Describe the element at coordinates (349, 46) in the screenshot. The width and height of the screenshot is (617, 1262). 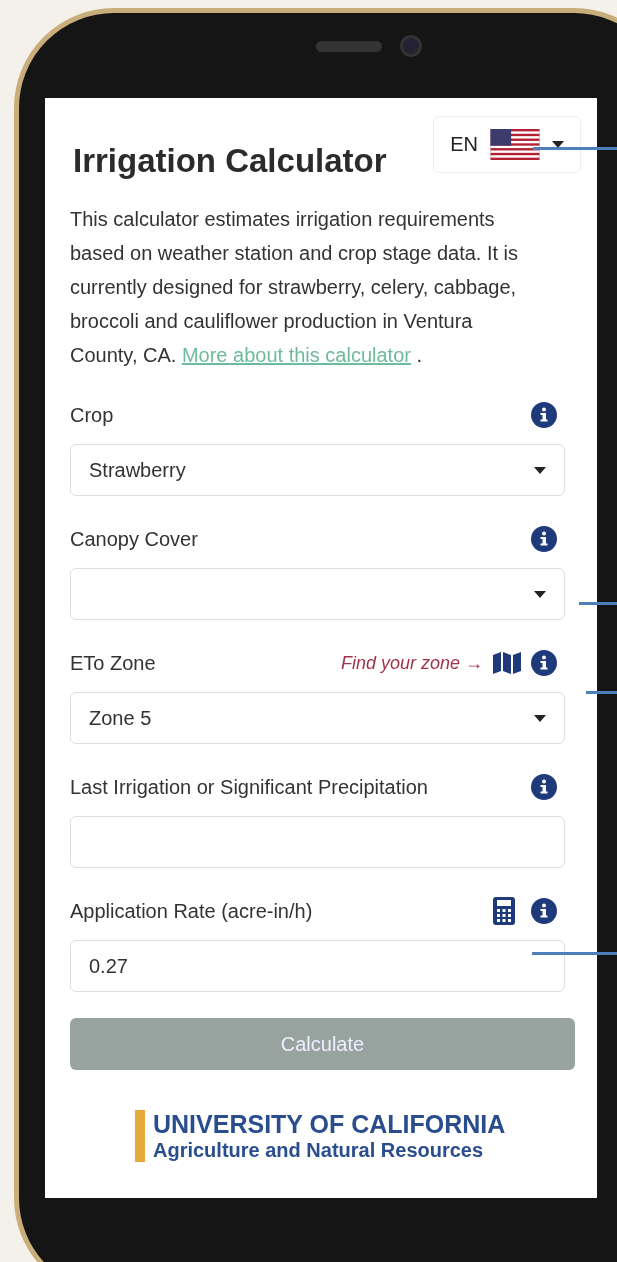
I see `speaker-icon` at that location.